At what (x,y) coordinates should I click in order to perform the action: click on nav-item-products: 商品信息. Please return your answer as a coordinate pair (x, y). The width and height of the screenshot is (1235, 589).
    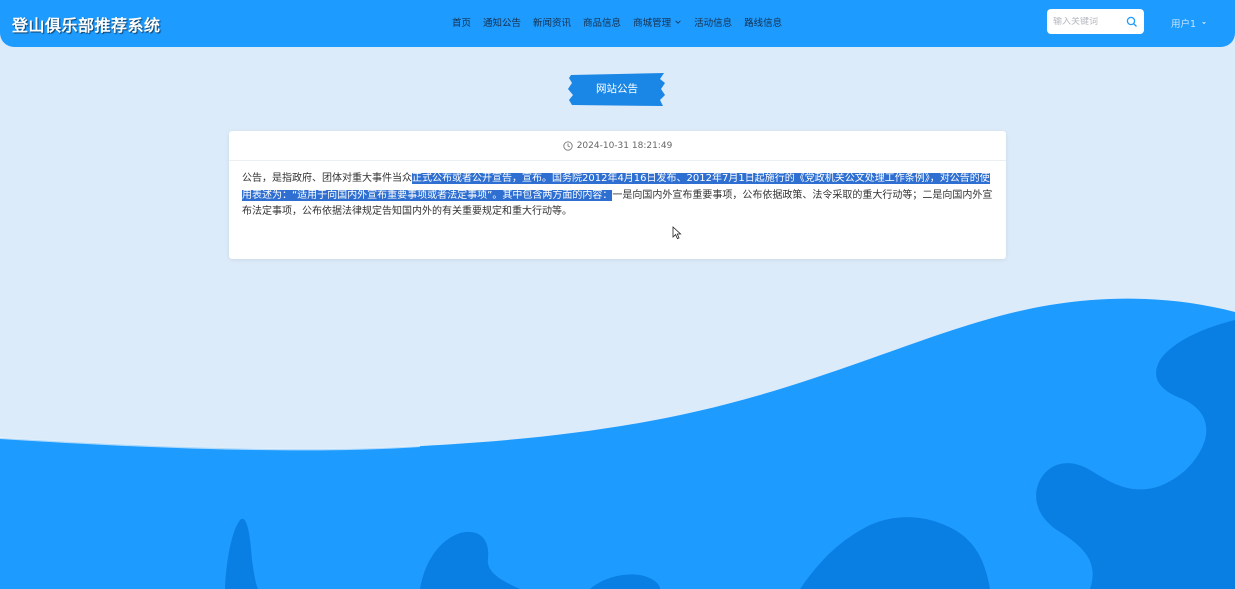
    Looking at the image, I should click on (602, 22).